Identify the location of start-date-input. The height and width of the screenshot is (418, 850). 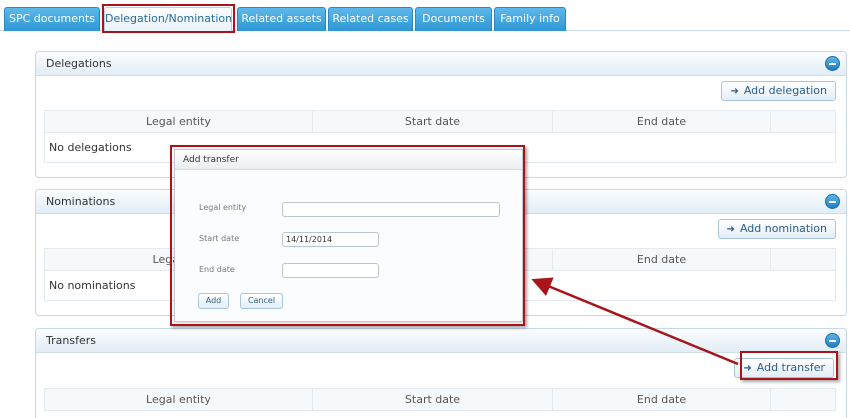
(330, 239).